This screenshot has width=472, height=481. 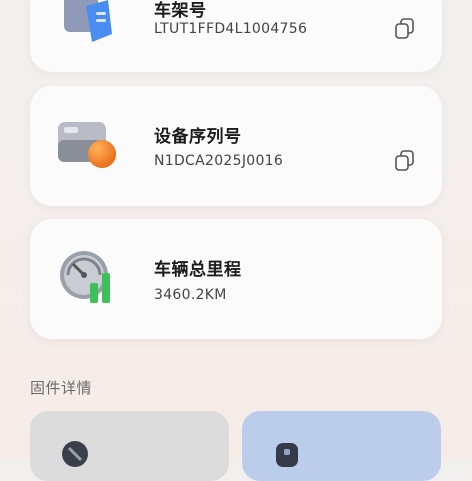 I want to click on chip-tile, so click(x=341, y=446).